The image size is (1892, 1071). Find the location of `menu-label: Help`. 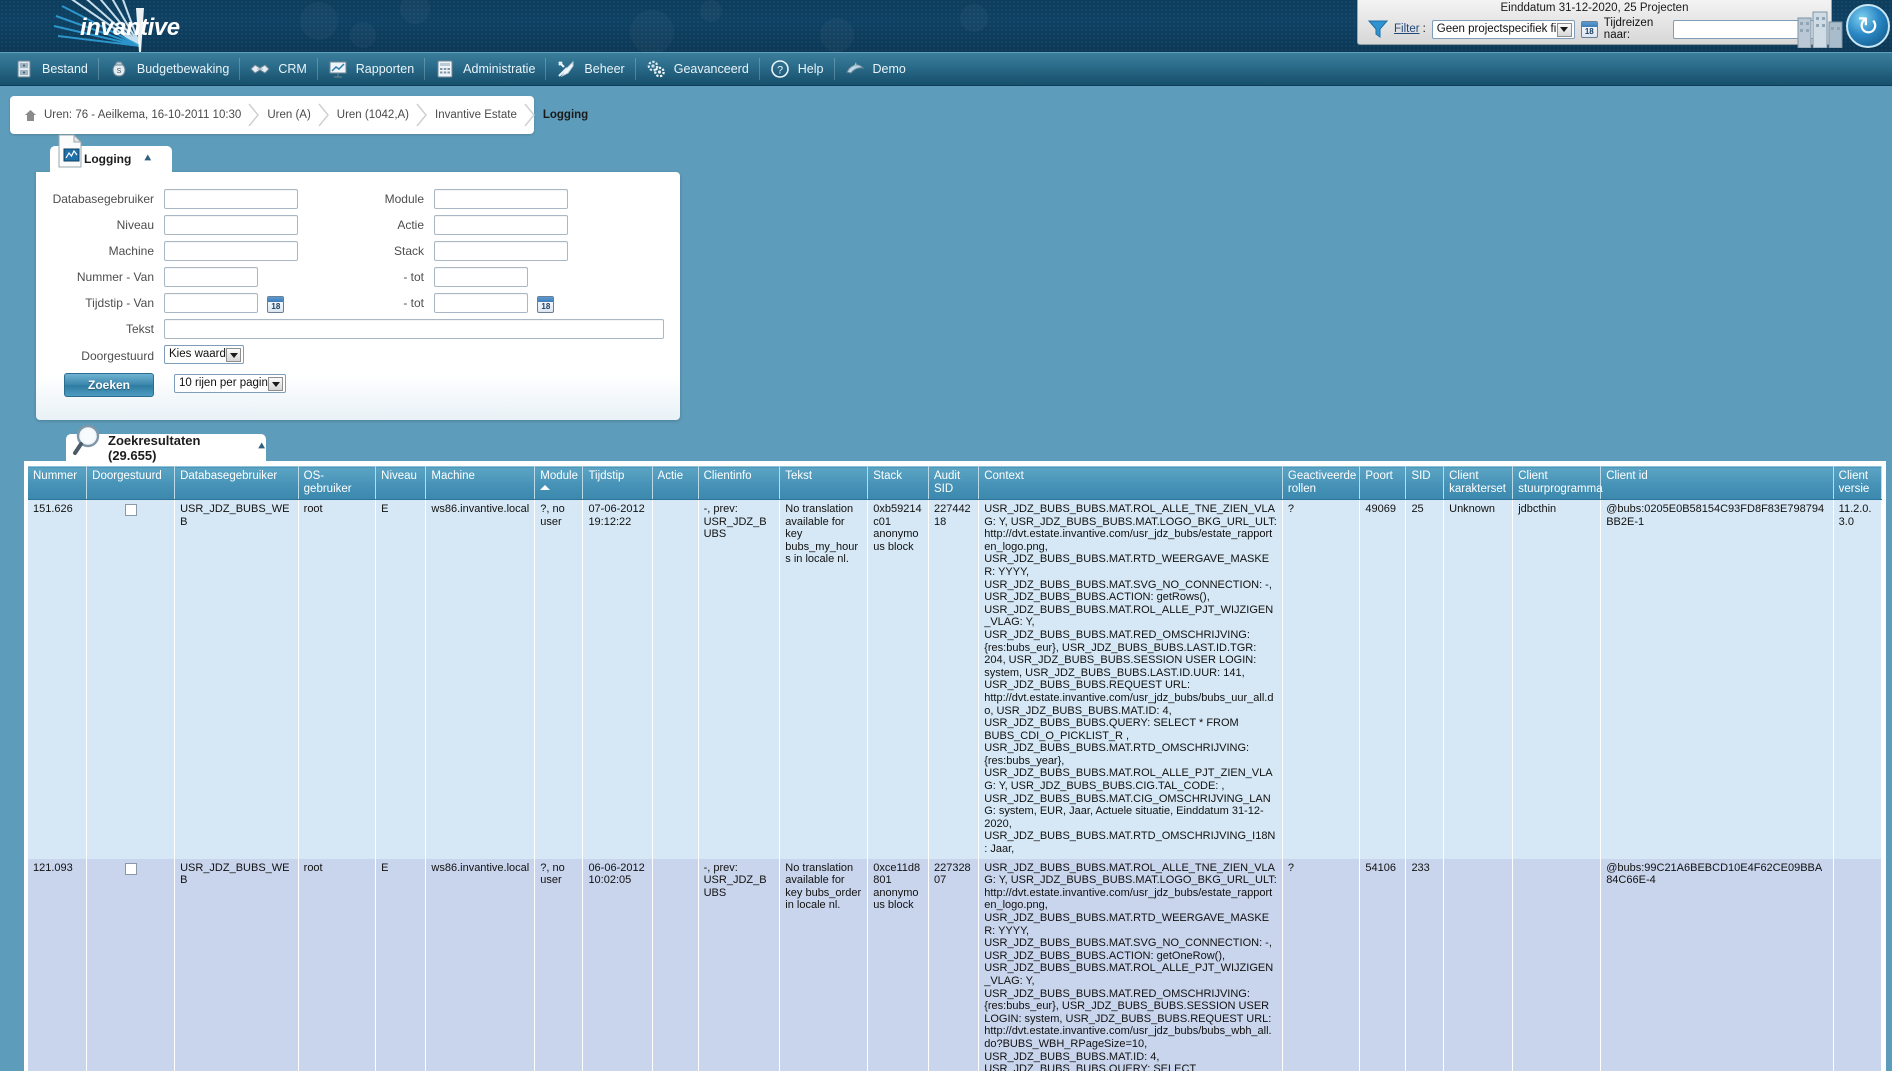

menu-label: Help is located at coordinates (810, 69).